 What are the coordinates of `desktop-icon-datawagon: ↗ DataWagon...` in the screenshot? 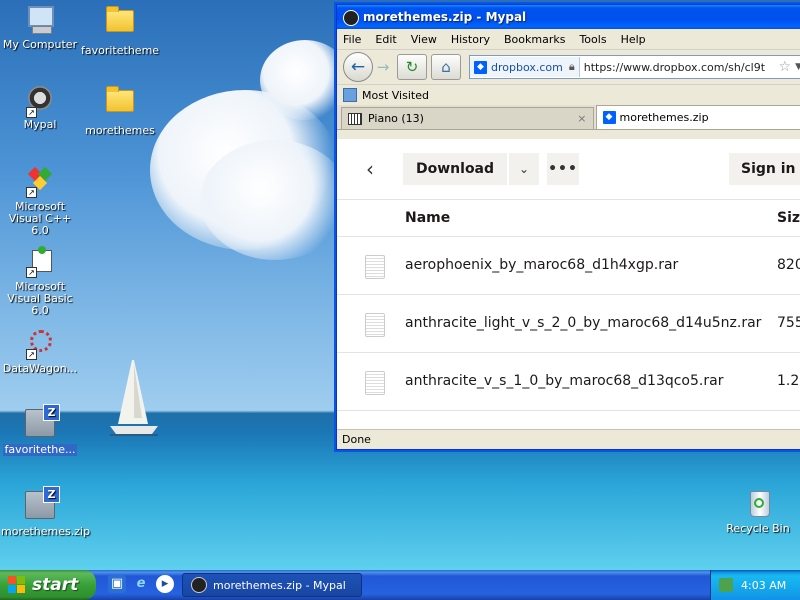 It's located at (40, 351).